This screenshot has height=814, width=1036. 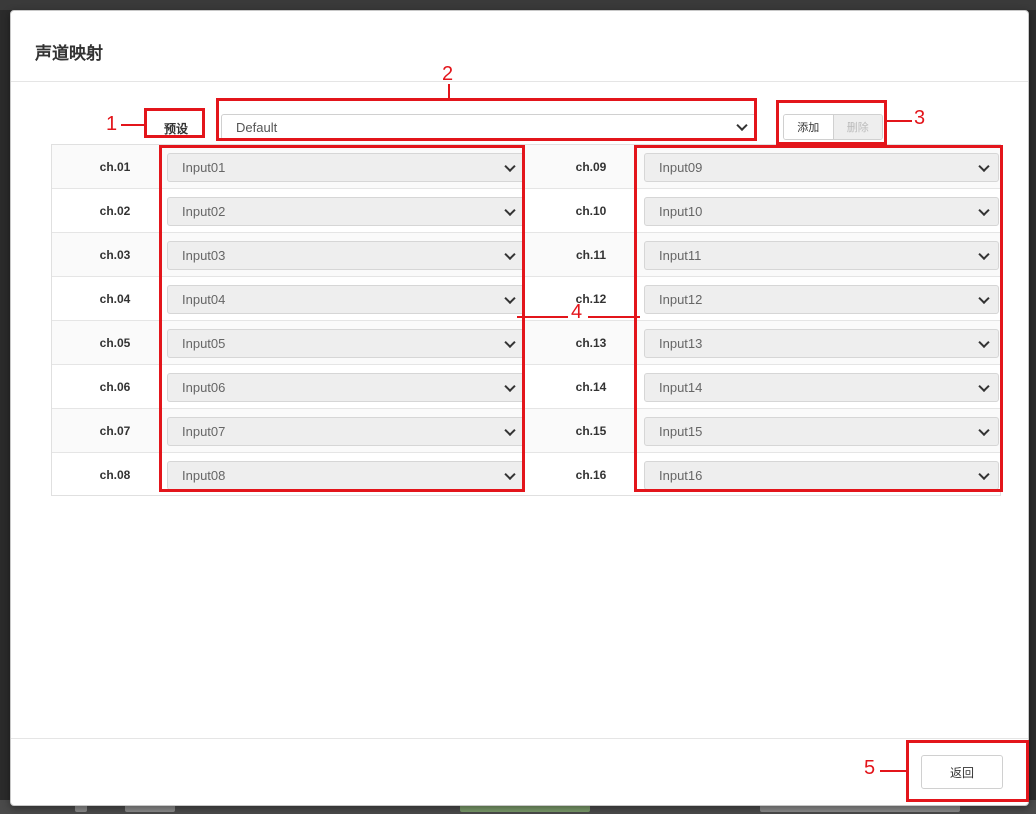 I want to click on channel-label: ch.05, so click(x=115, y=343).